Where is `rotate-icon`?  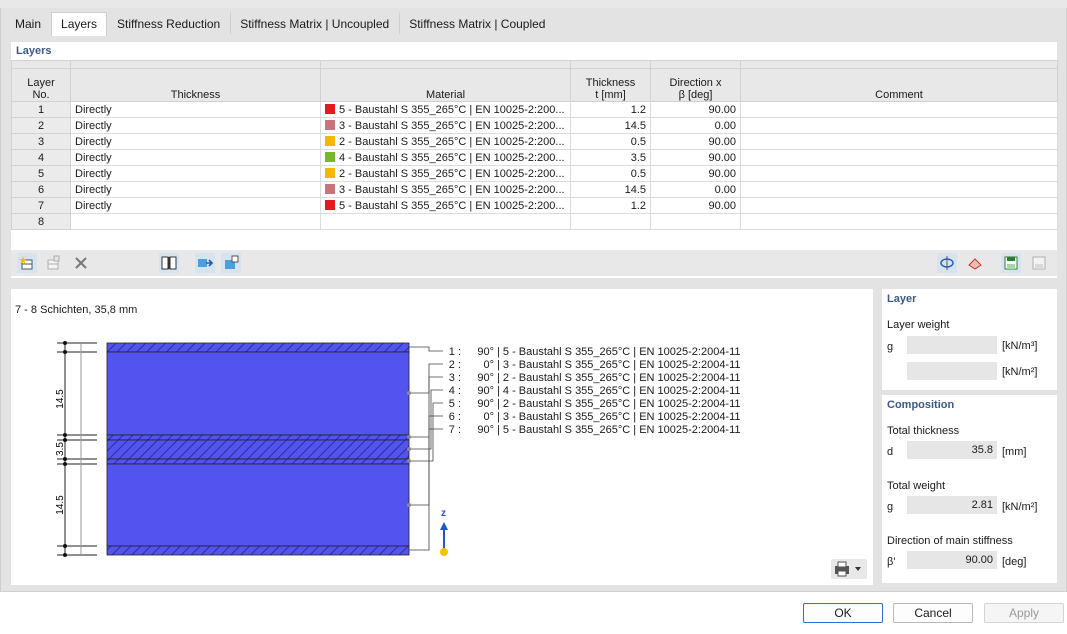
rotate-icon is located at coordinates (947, 263).